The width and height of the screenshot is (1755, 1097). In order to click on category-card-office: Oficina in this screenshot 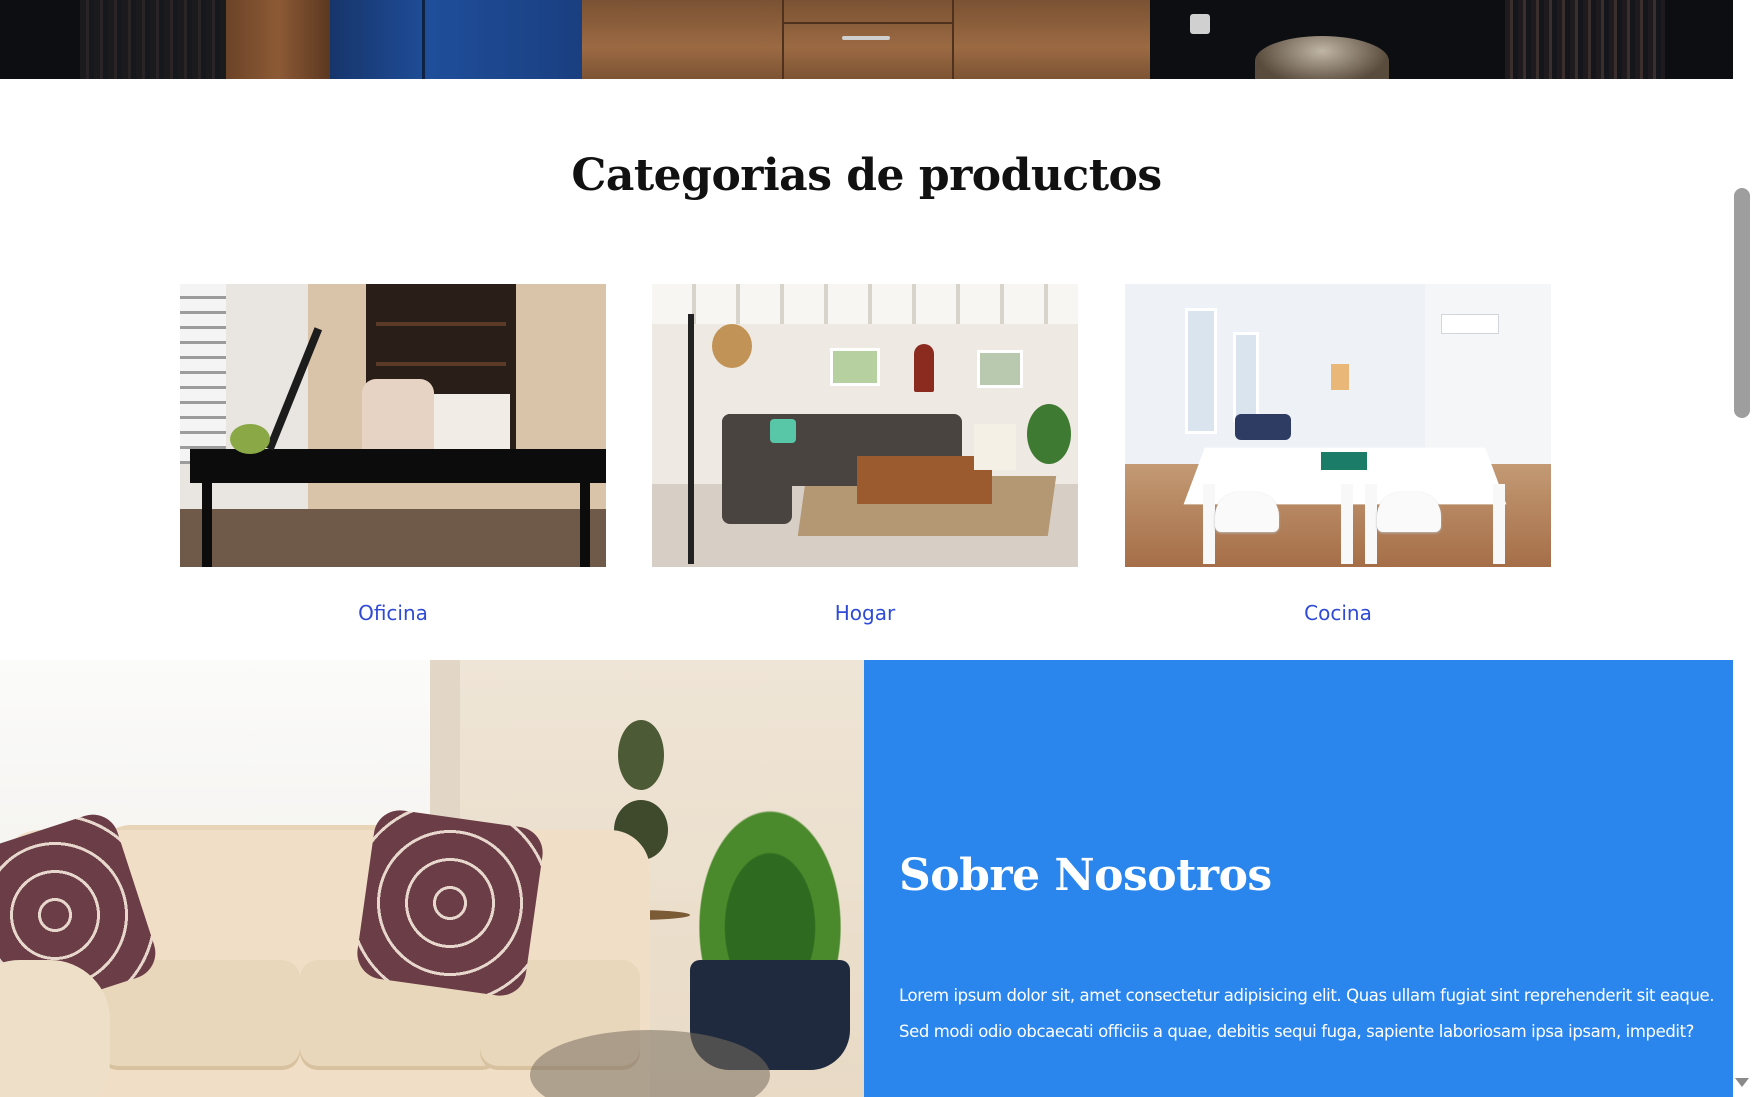, I will do `click(393, 459)`.